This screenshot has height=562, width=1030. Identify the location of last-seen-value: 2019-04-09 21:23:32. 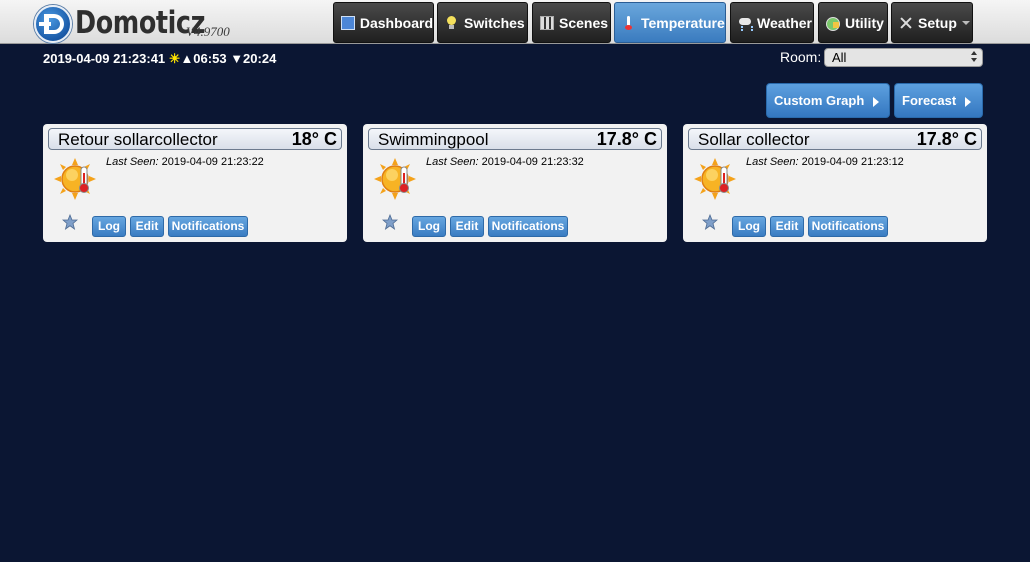
(532, 162).